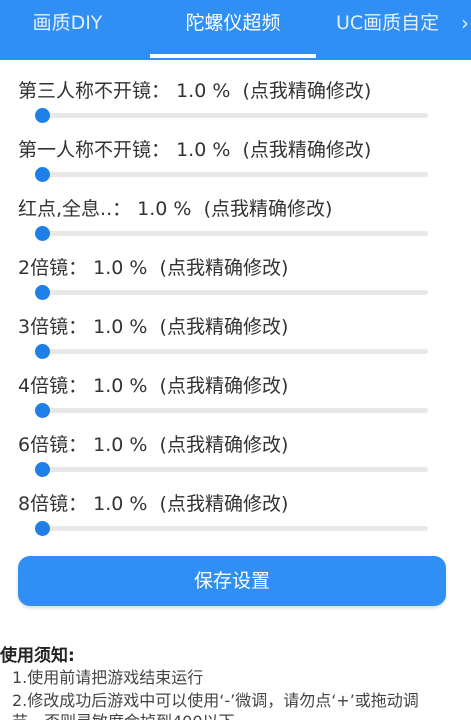  Describe the element at coordinates (235, 400) in the screenshot. I see `setting-4x-scope: 4倍镜： 1.0 % (点我精确修改)` at that location.